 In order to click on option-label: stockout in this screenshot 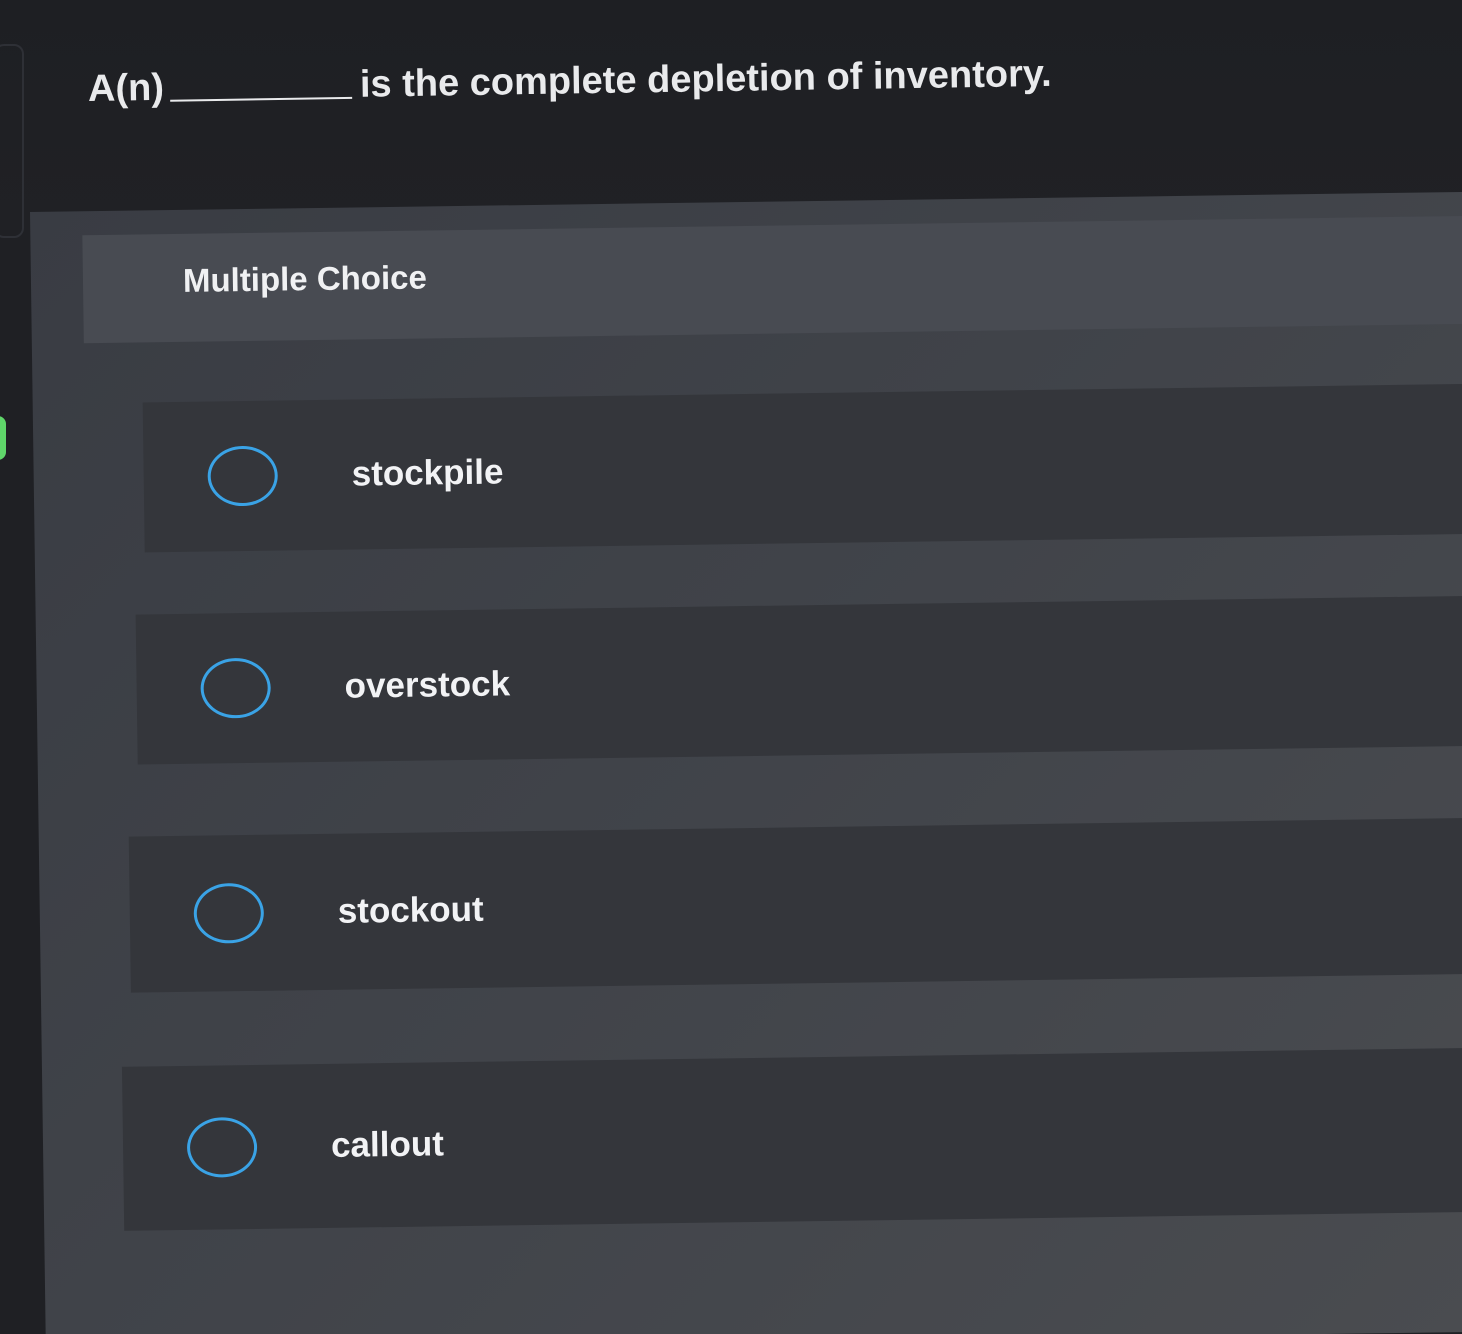, I will do `click(410, 910)`.